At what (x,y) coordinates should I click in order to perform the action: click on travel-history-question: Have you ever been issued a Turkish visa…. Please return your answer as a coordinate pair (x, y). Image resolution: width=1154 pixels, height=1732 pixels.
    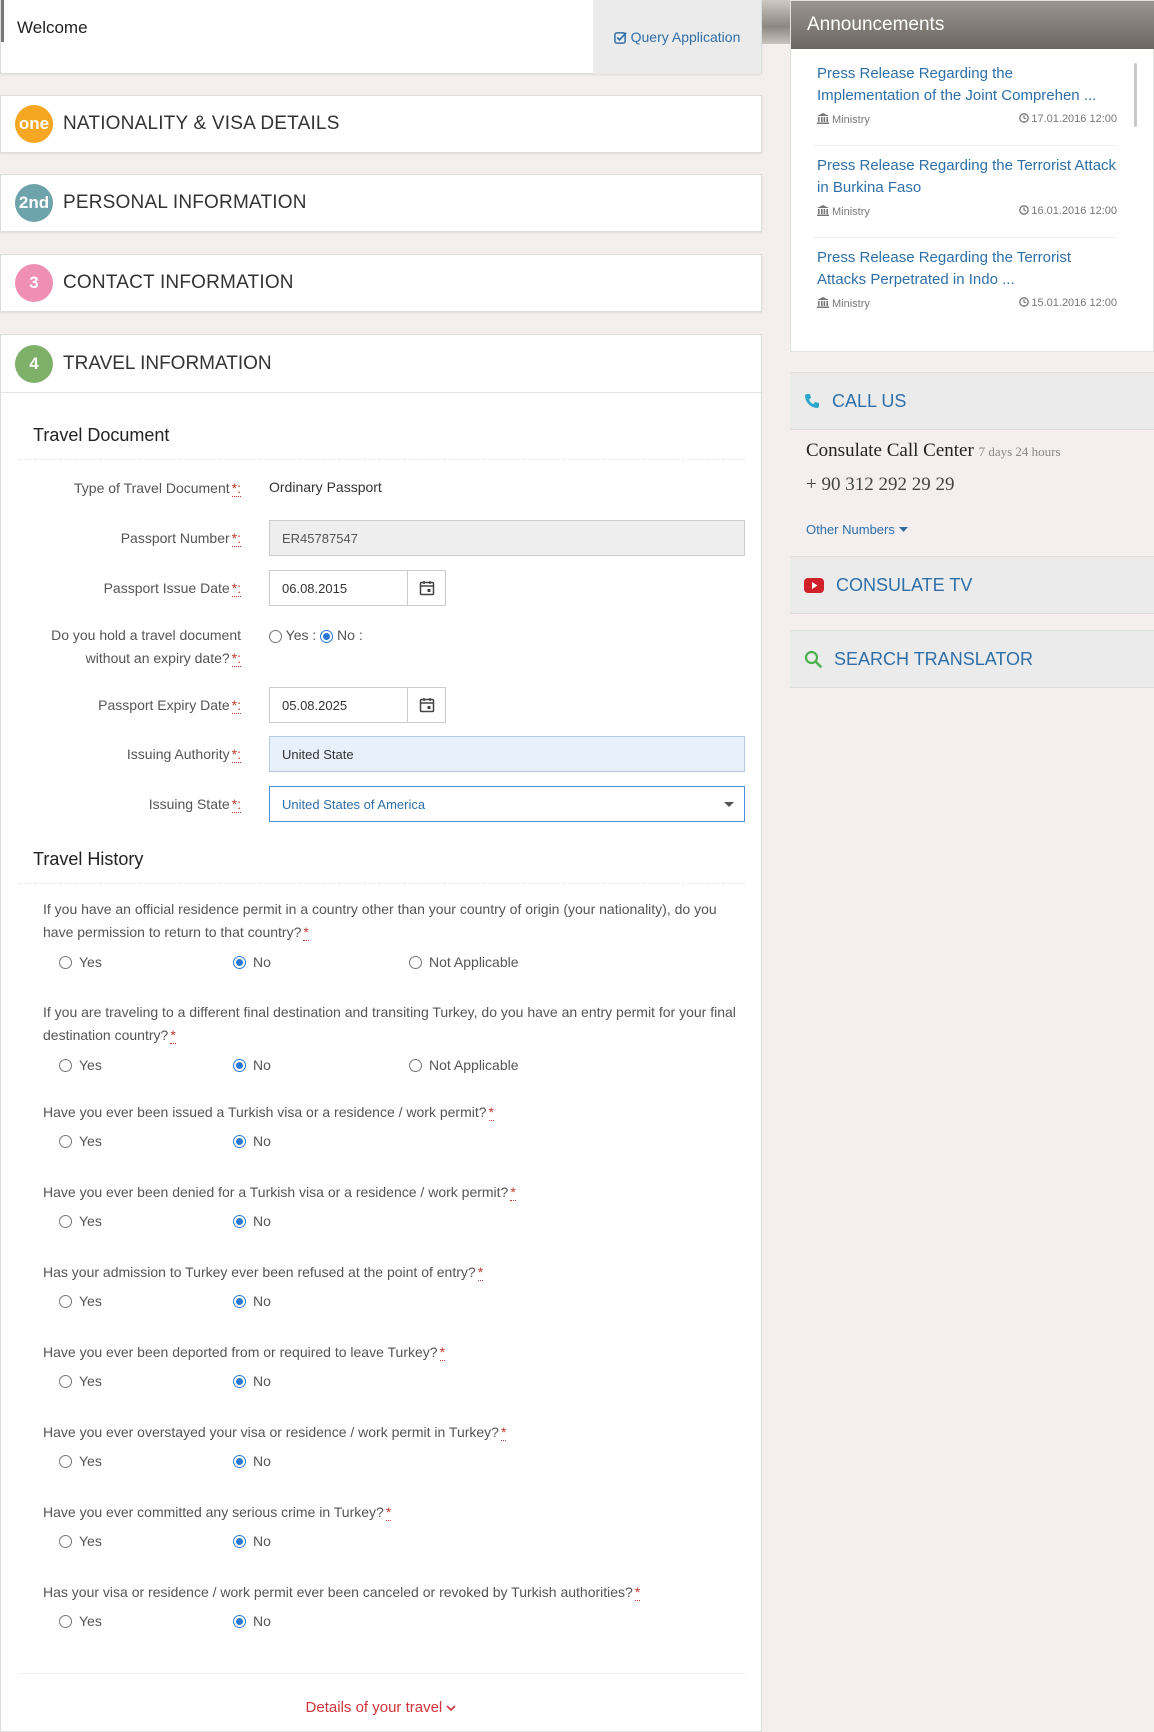
    Looking at the image, I should click on (268, 1112).